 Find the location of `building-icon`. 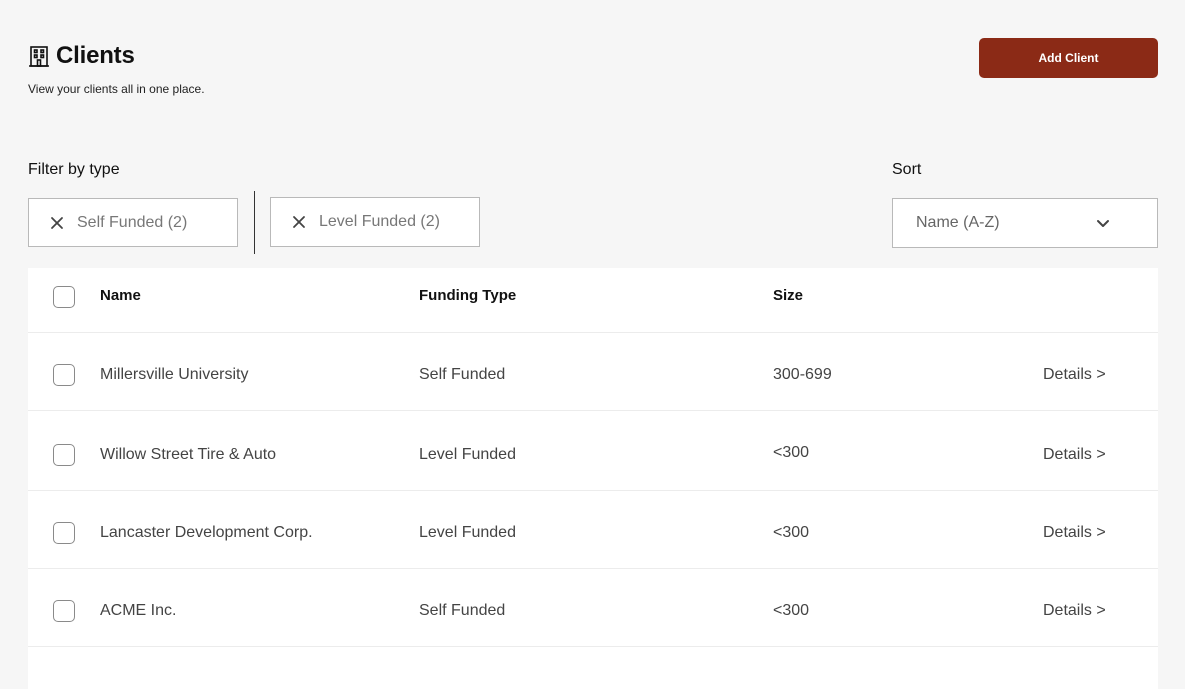

building-icon is located at coordinates (39, 56).